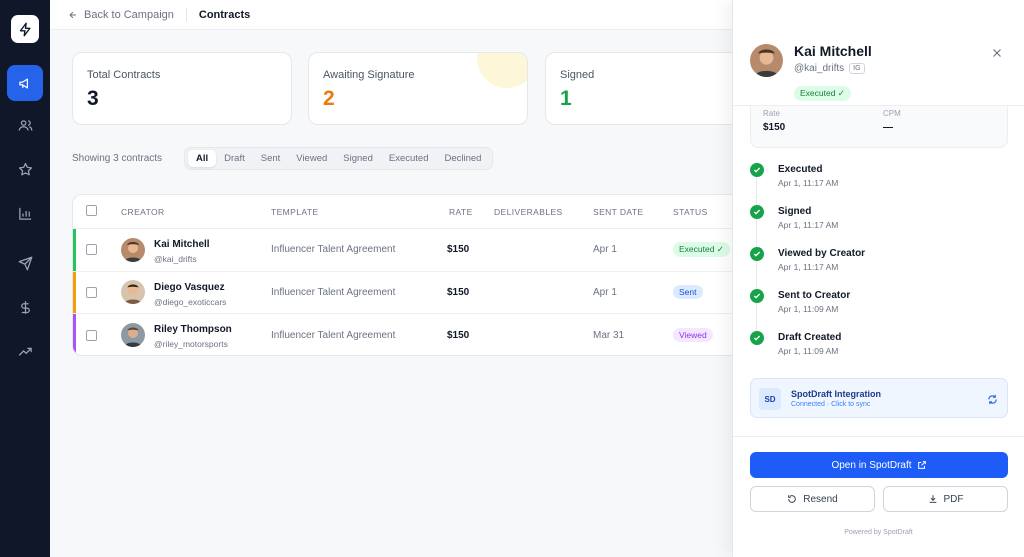  What do you see at coordinates (831, 404) in the screenshot?
I see `integration-status: Connected · Click to sync` at bounding box center [831, 404].